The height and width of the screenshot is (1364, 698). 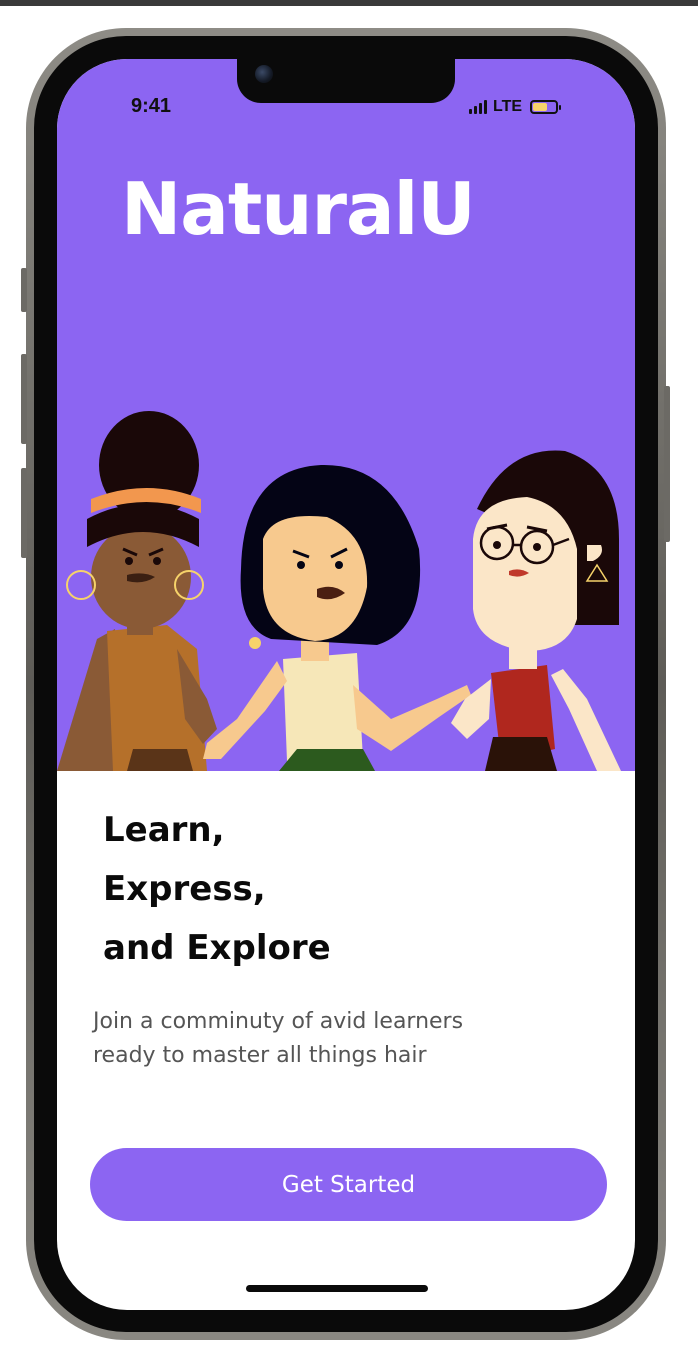 I want to click on headline-line-2: Express,, so click(x=184, y=889).